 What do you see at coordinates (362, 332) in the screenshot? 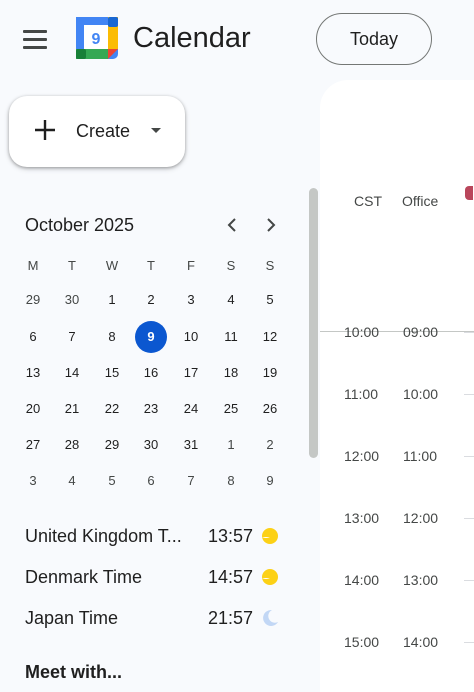
I see `time-label-primary: 10:00` at bounding box center [362, 332].